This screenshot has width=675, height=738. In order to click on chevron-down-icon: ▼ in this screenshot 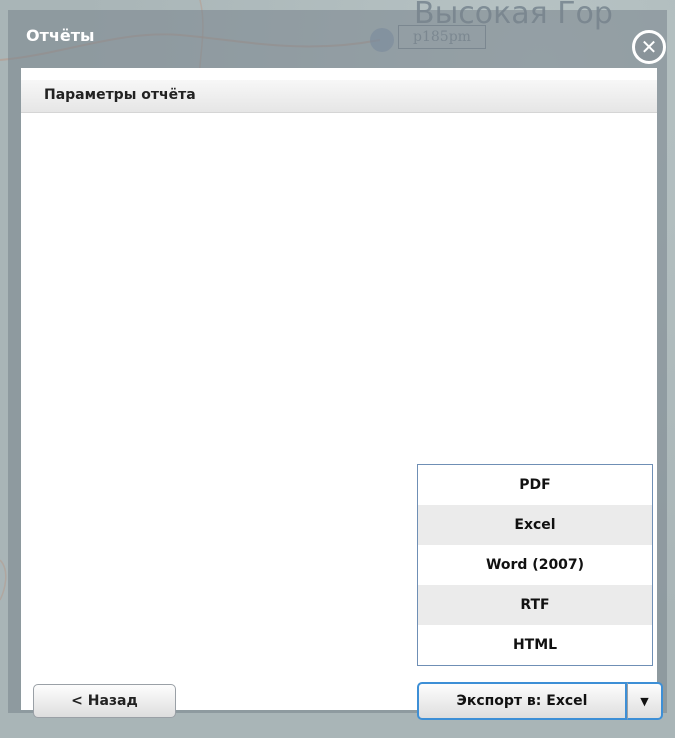, I will do `click(645, 701)`.